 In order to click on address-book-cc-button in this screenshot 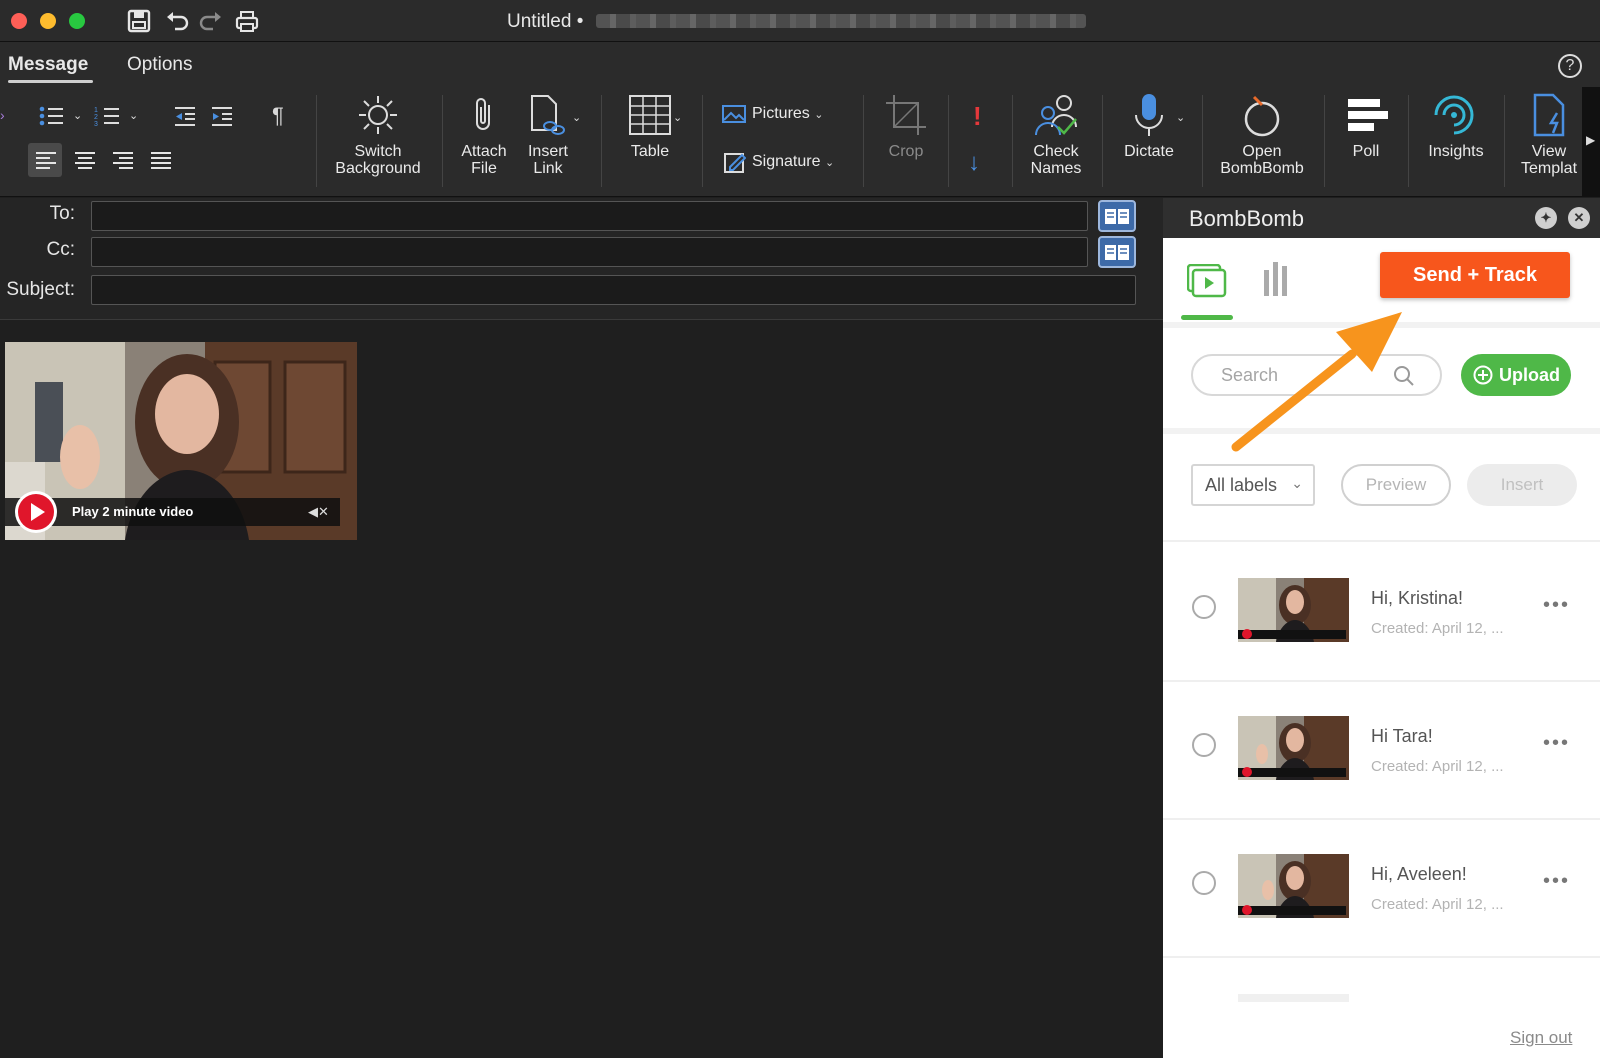, I will do `click(1117, 252)`.